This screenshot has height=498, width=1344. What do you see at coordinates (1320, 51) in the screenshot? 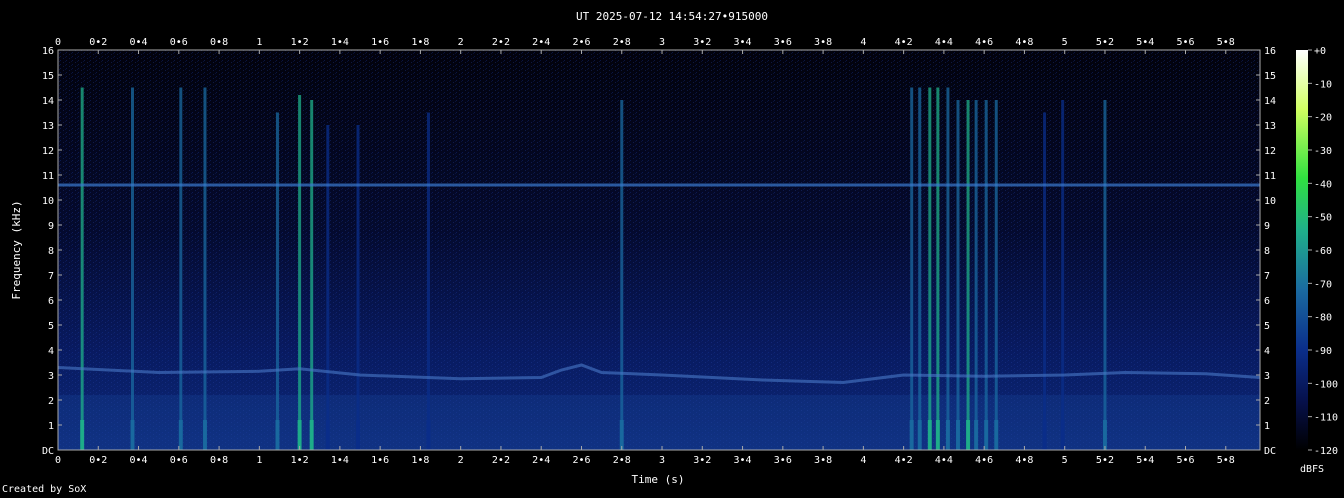
I see `colorbar-tick-label: +0` at bounding box center [1320, 51].